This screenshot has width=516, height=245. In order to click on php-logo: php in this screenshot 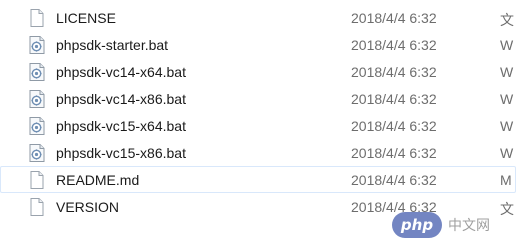, I will do `click(417, 225)`.